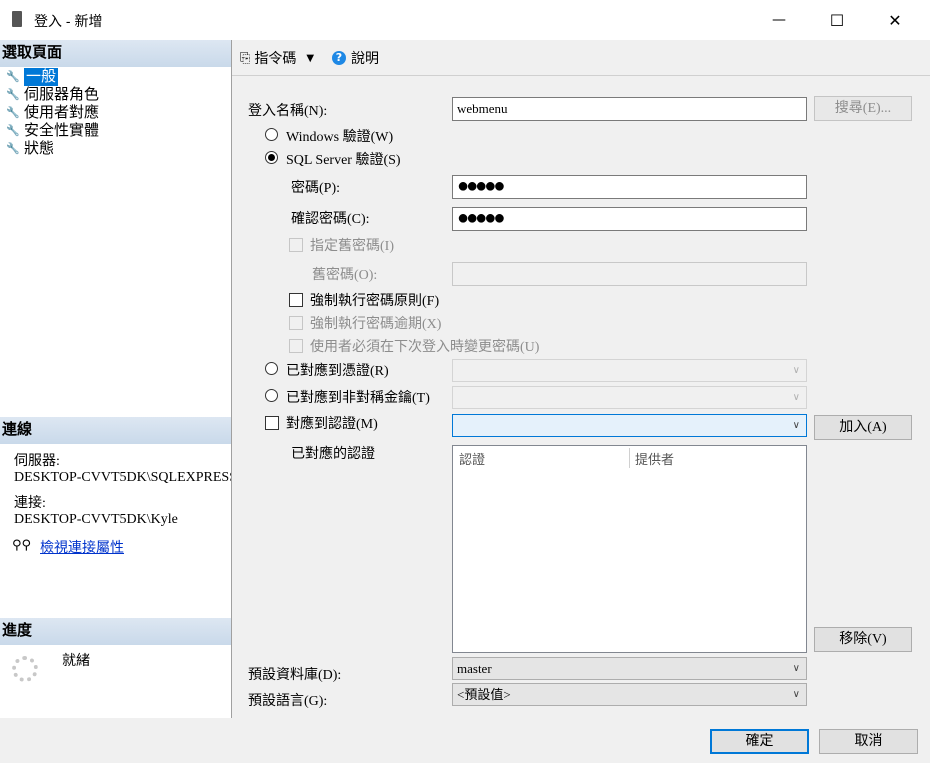  Describe the element at coordinates (295, 675) in the screenshot. I see `default-database-label: 預設資料庫(D):` at that location.